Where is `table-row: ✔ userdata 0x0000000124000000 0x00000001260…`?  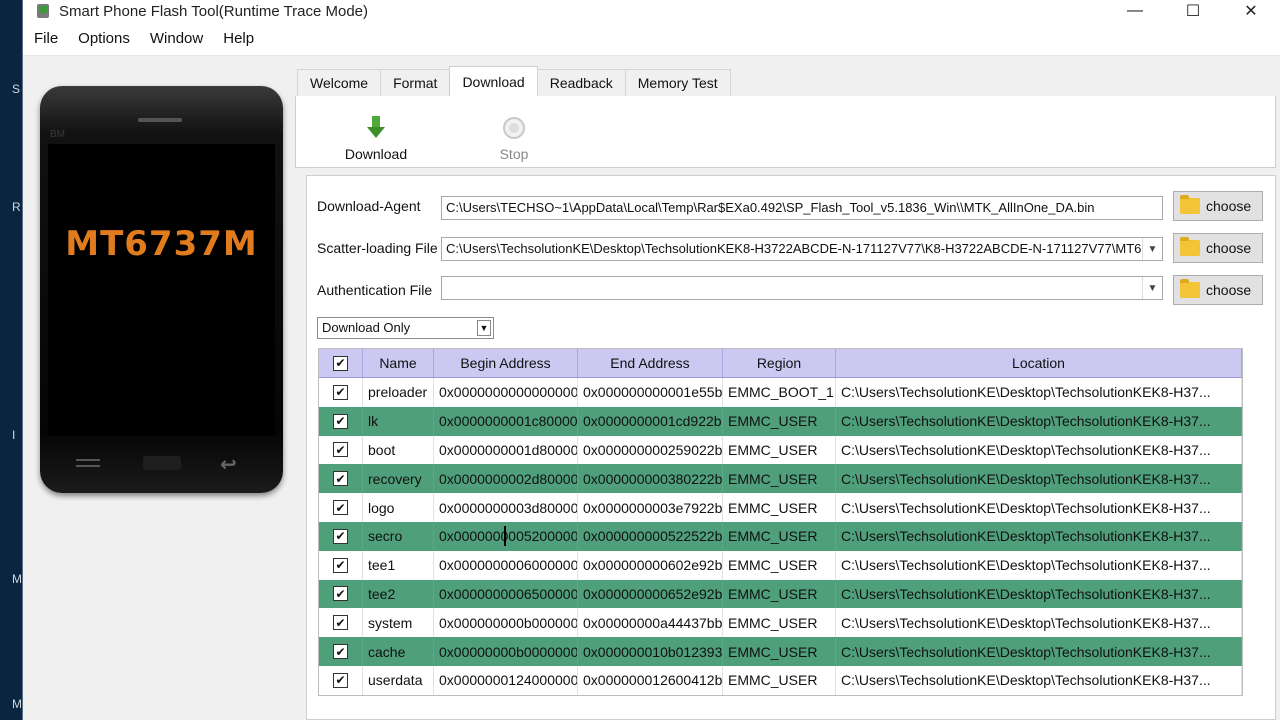 table-row: ✔ userdata 0x0000000124000000 0x00000001260… is located at coordinates (780, 680).